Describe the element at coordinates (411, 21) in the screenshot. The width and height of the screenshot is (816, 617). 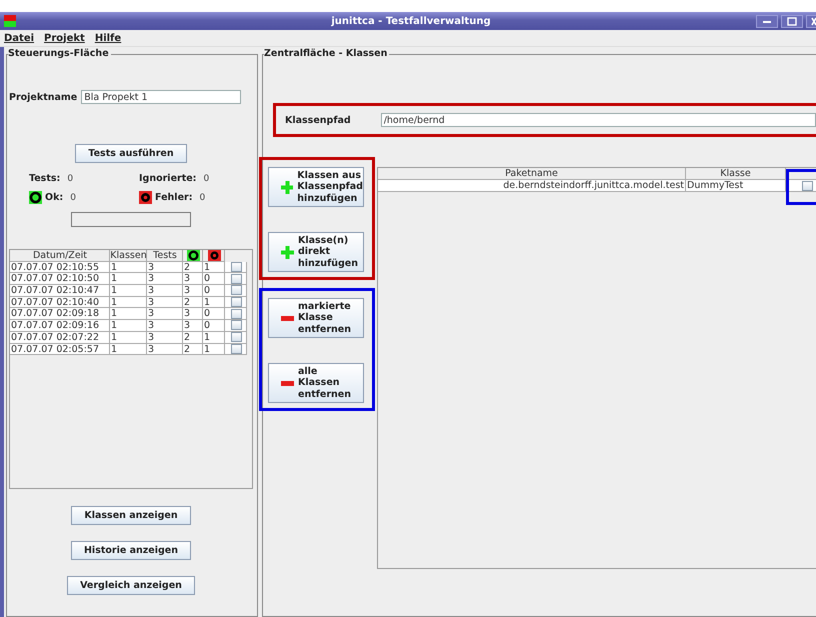
I see `window-title: junittca - Testfallverwaltung` at that location.